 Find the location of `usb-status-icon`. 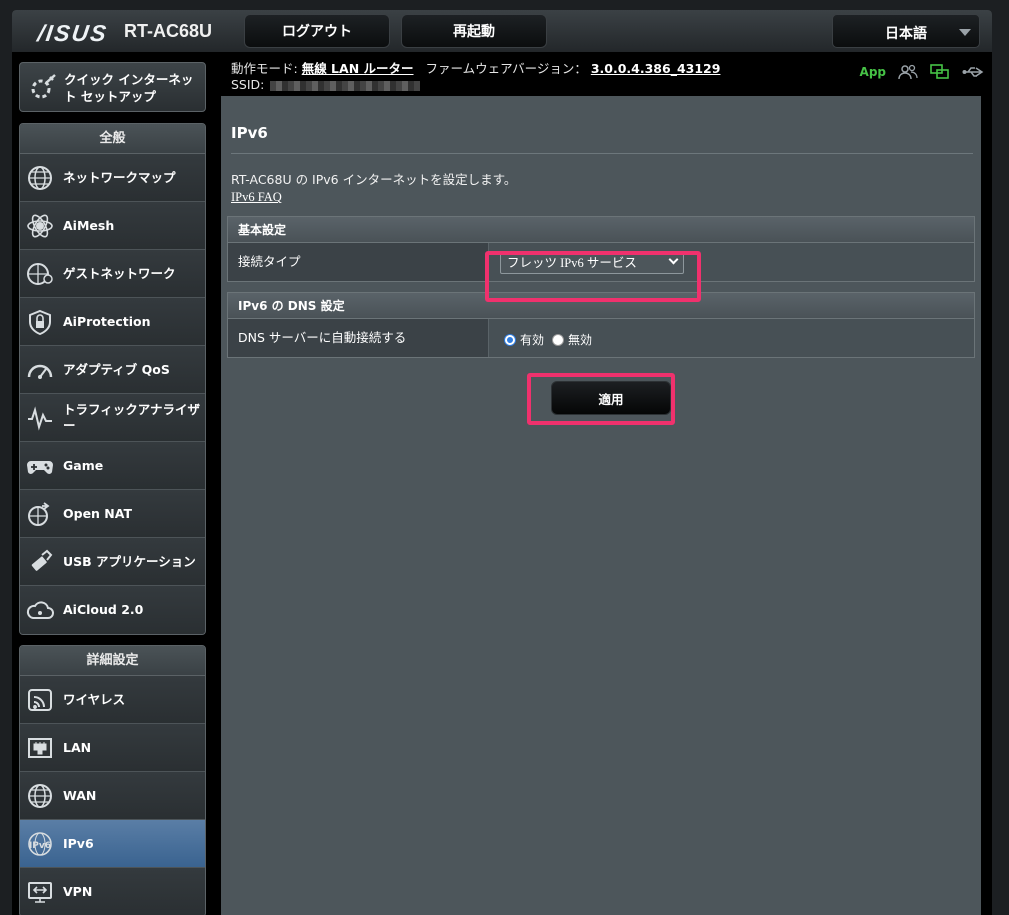

usb-status-icon is located at coordinates (973, 72).